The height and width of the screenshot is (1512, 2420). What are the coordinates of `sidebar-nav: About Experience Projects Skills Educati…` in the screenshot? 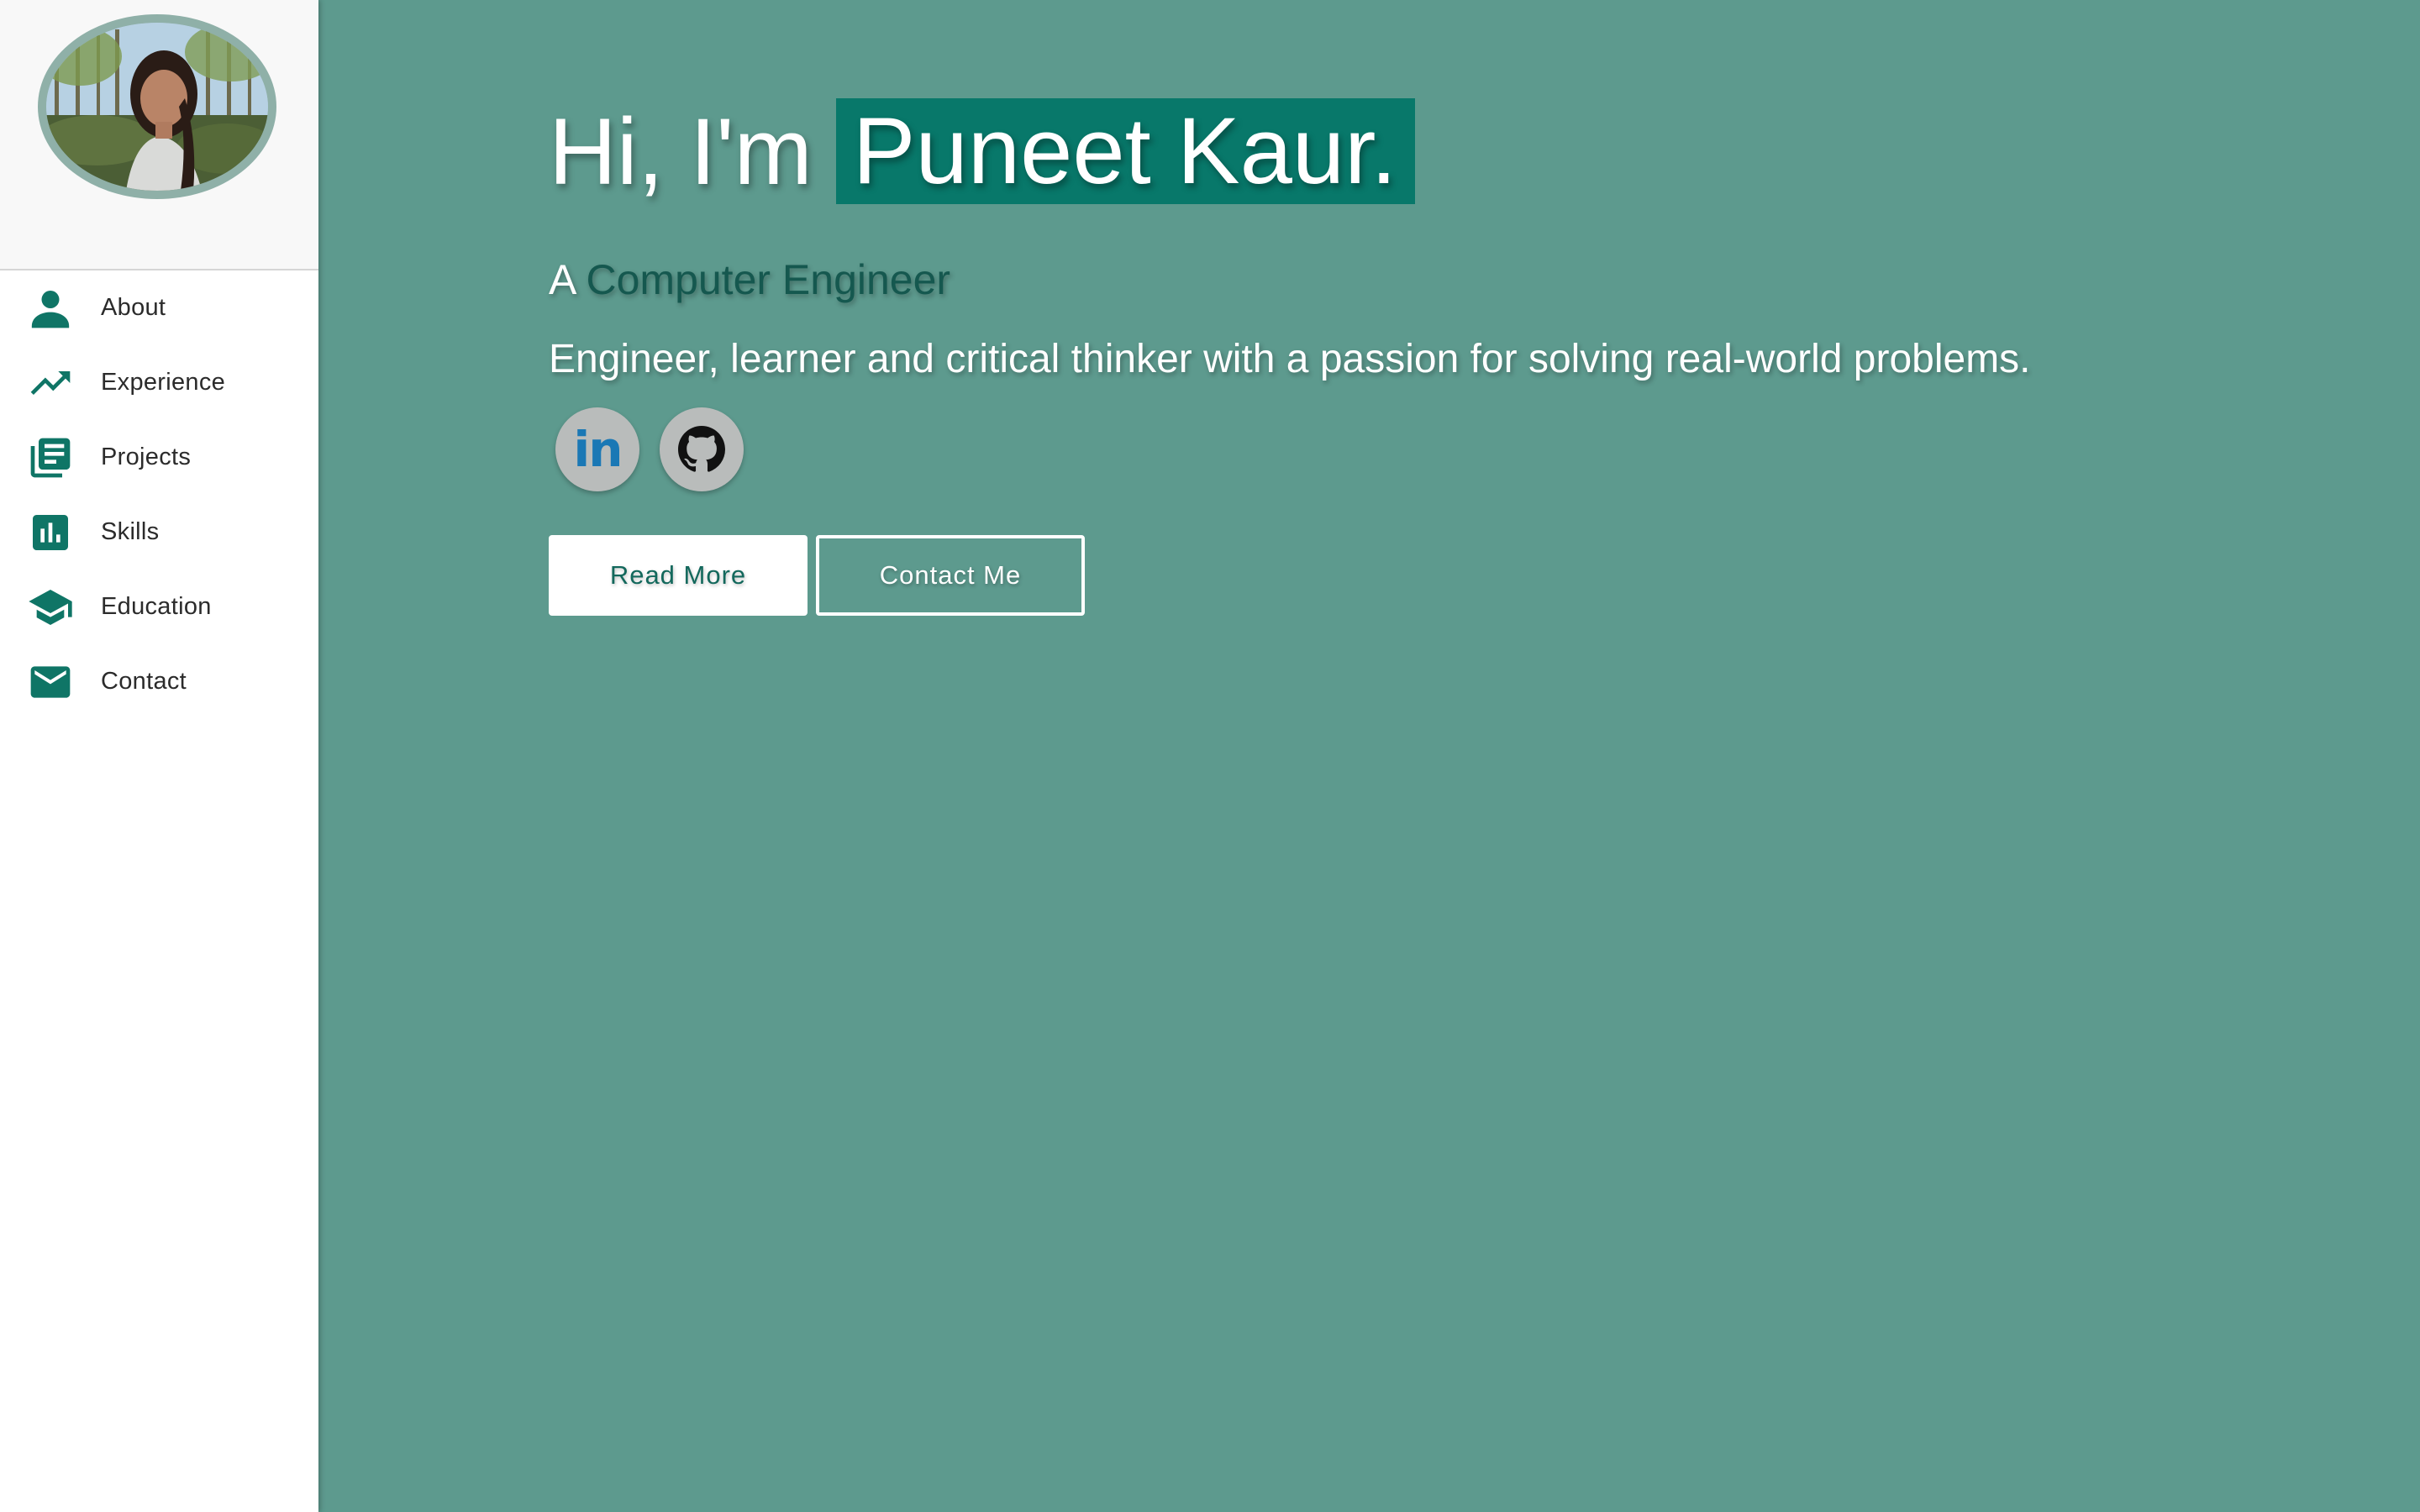 It's located at (159, 494).